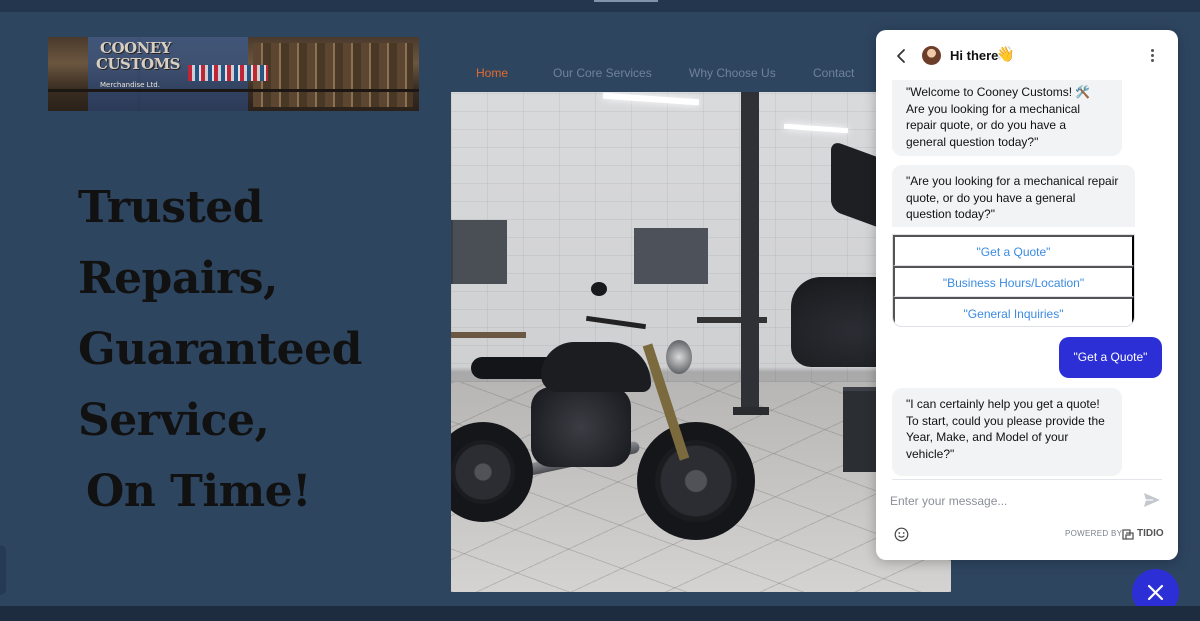  I want to click on user-message: "Get a Quote", so click(1110, 357).